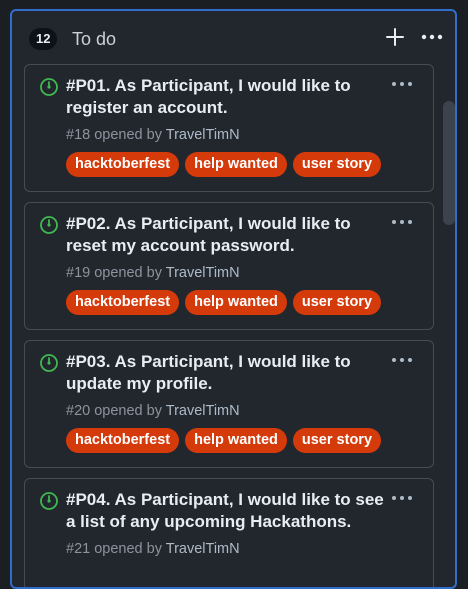 The width and height of the screenshot is (468, 589). I want to click on card-count-badge: 12, so click(43, 39).